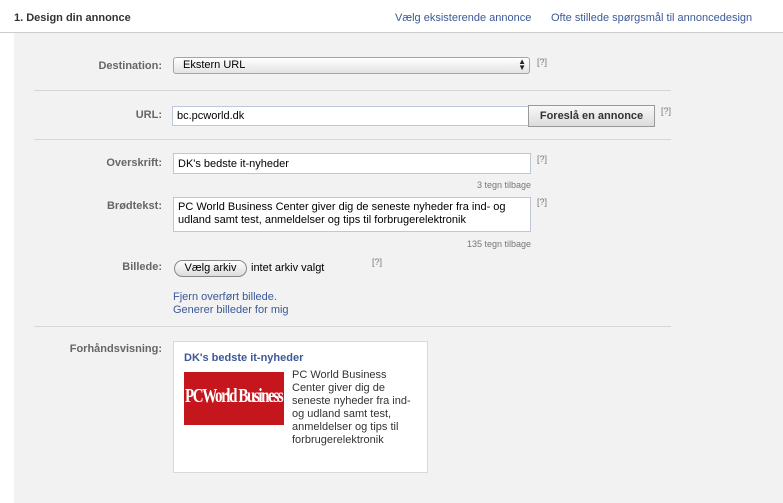 The width and height of the screenshot is (783, 503). Describe the element at coordinates (591, 116) in the screenshot. I see `suggest-ad-button: Foreslå en annonce` at that location.